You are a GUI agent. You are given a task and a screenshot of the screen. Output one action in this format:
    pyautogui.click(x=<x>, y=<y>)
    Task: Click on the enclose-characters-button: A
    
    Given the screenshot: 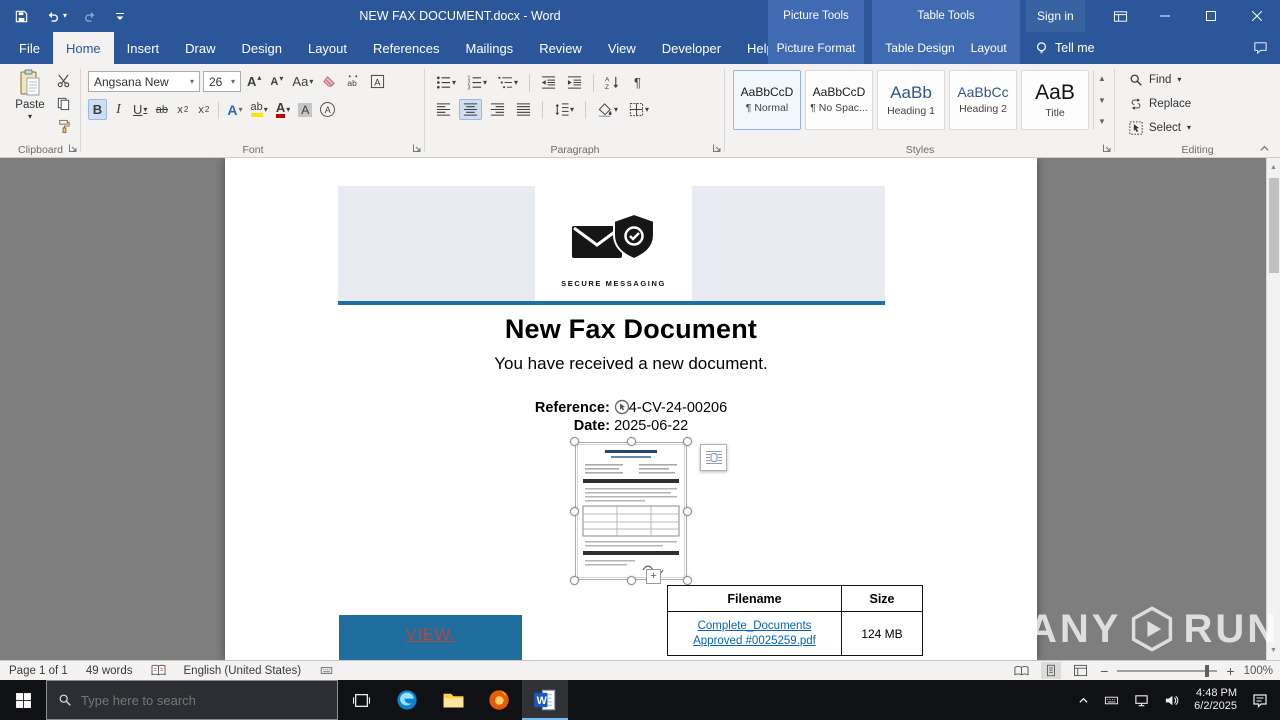 What is the action you would take?
    pyautogui.click(x=327, y=109)
    